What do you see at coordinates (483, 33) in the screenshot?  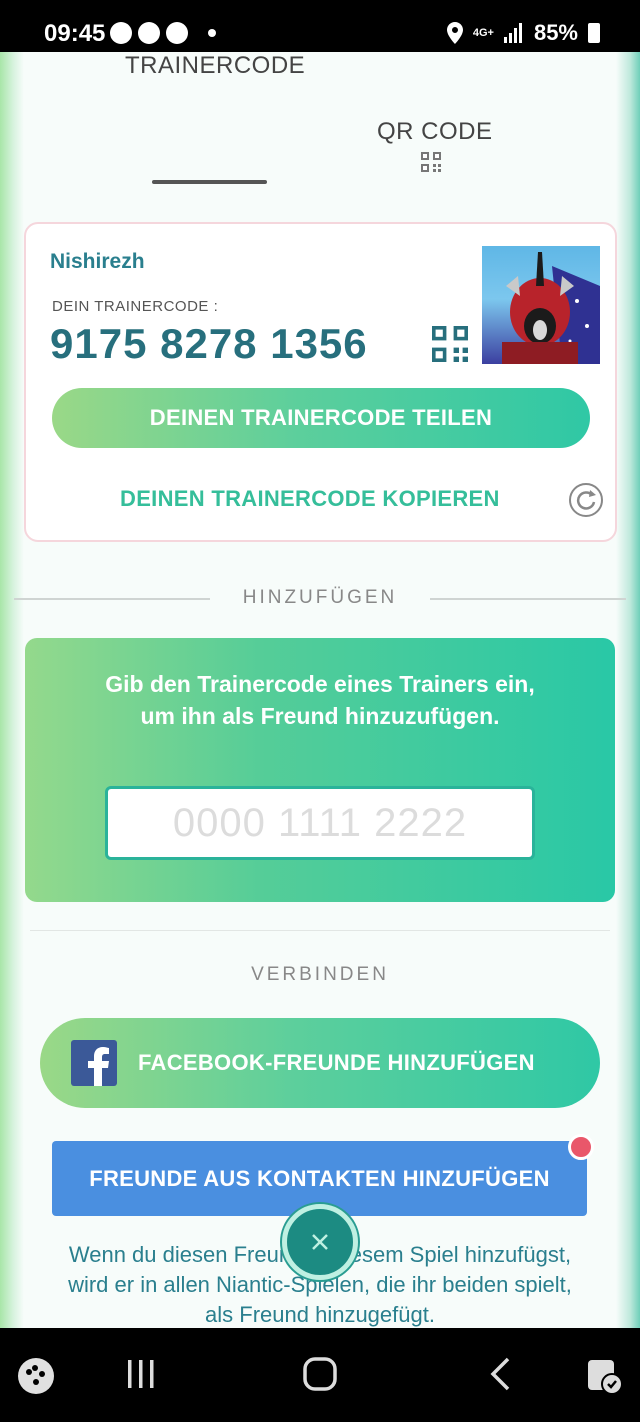 I see `network-type: 4G+` at bounding box center [483, 33].